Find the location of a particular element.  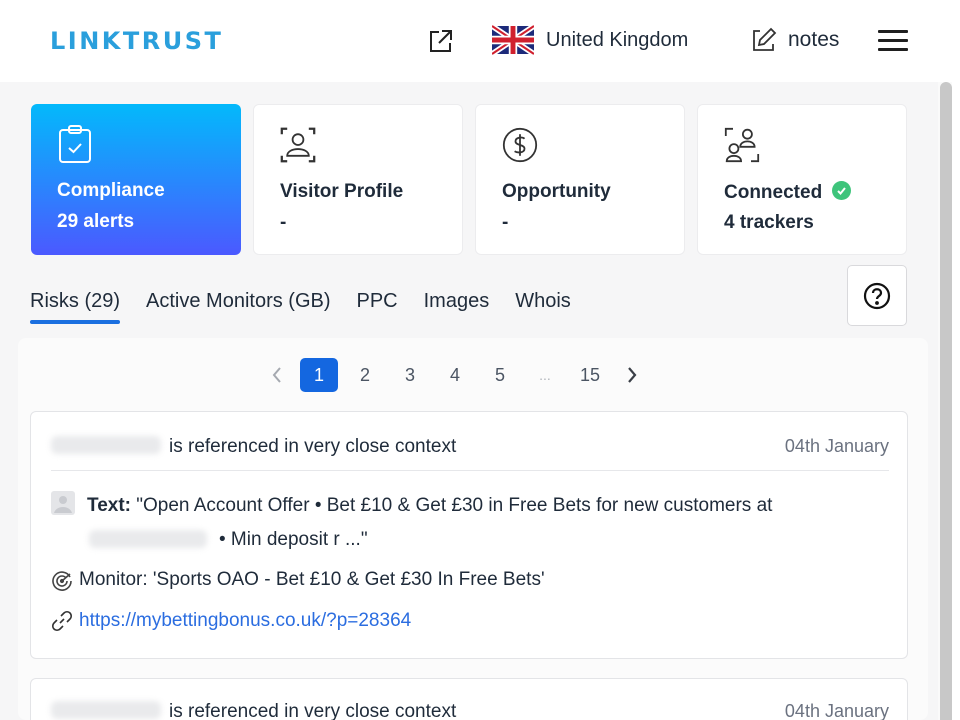

result-url-link: https://mybettingbonus.co.uk/?p=28364 is located at coordinates (245, 621).